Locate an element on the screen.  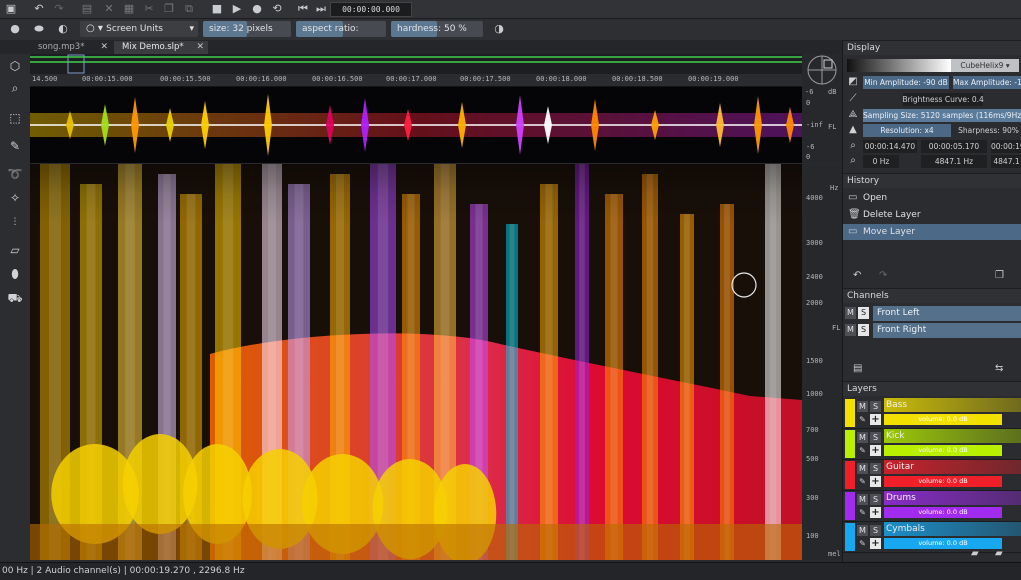
cube-icon: ⬡ is located at coordinates (15, 66).